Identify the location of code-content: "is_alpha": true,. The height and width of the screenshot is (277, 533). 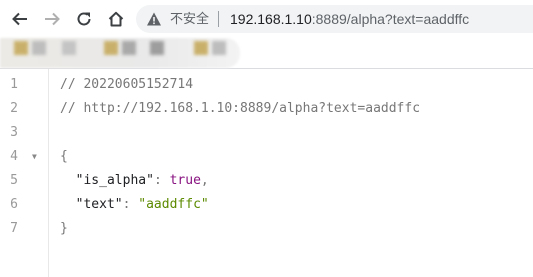
(134, 181).